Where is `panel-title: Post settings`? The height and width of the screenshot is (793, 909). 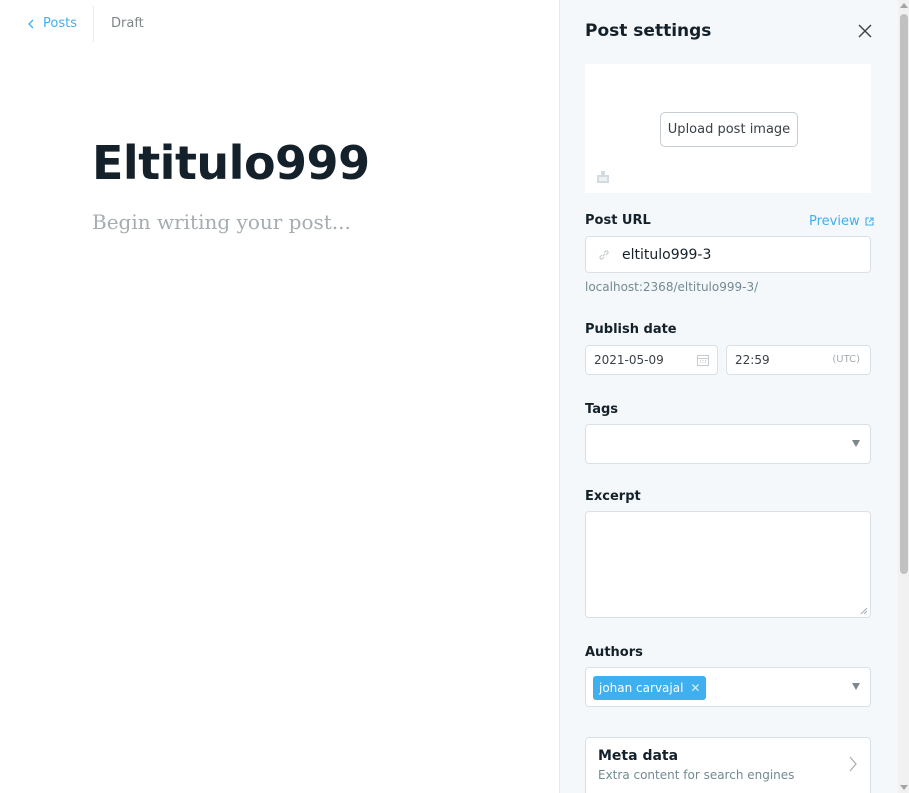 panel-title: Post settings is located at coordinates (648, 31).